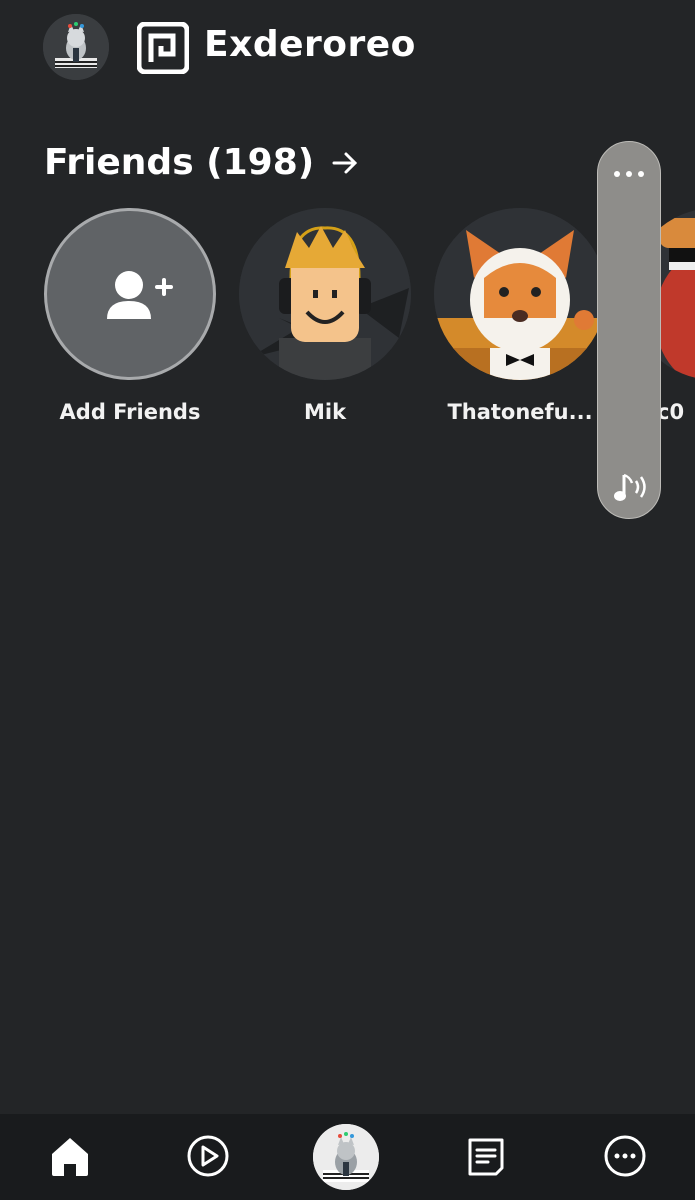 The image size is (695, 1200). I want to click on arrow-right-icon, so click(345, 162).